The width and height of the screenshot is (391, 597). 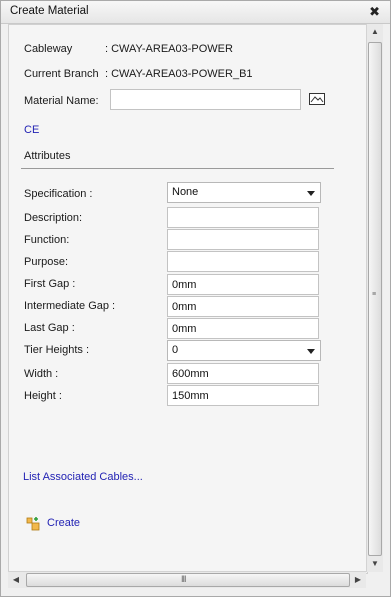 I want to click on specification-value: None, so click(x=185, y=192).